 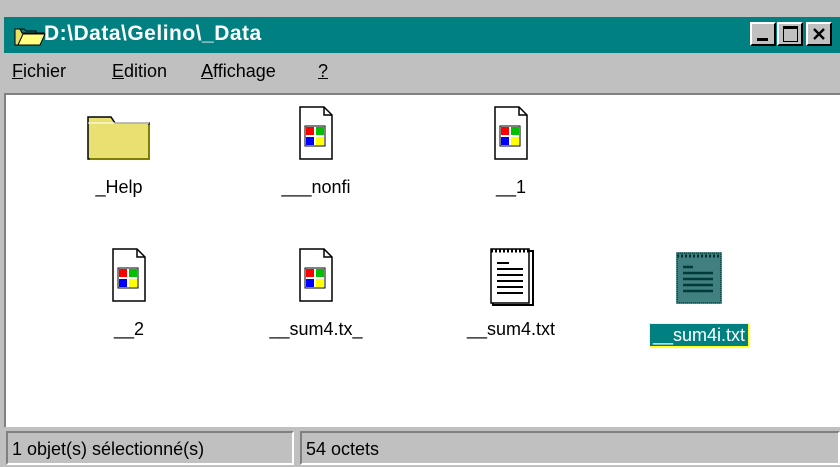 I want to click on status-size: 54 octets, so click(x=570, y=448).